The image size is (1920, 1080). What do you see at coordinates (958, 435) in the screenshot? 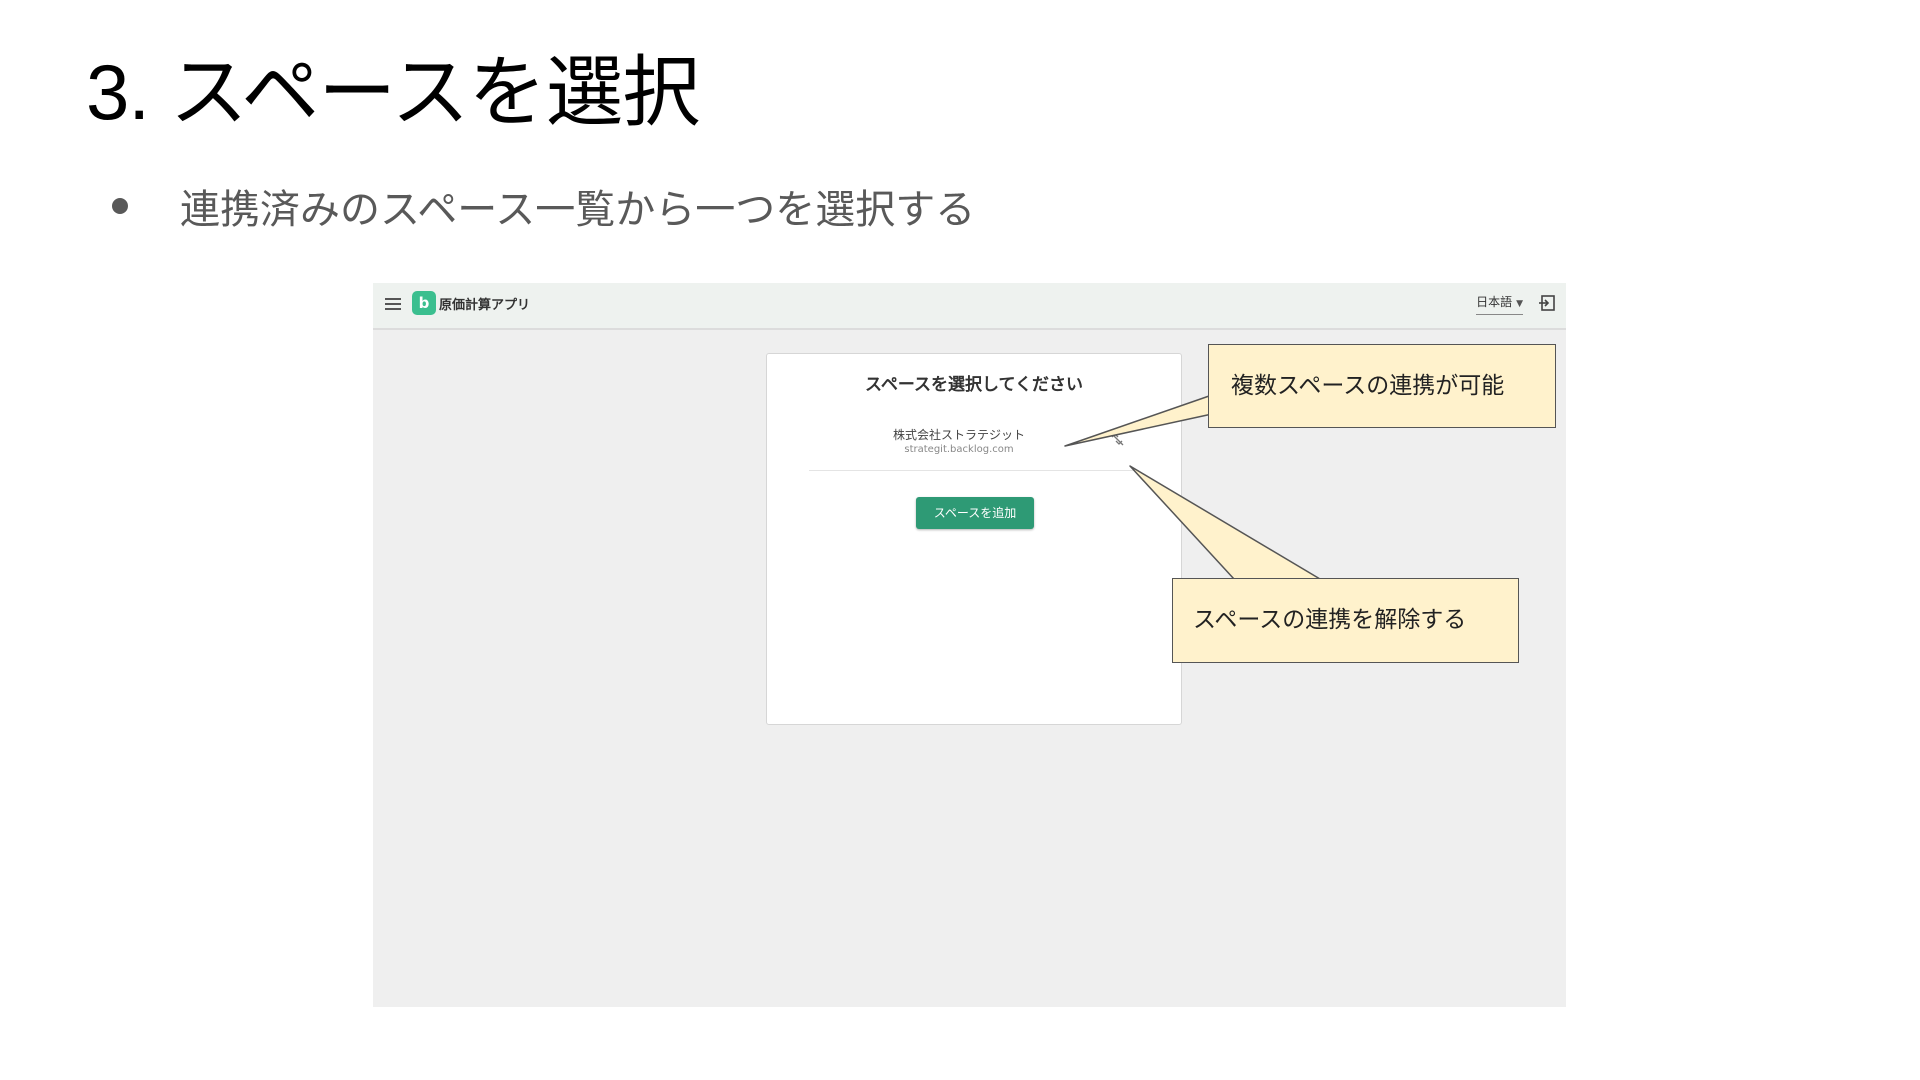
I see `space-name: 株式会社ストラテジット` at bounding box center [958, 435].